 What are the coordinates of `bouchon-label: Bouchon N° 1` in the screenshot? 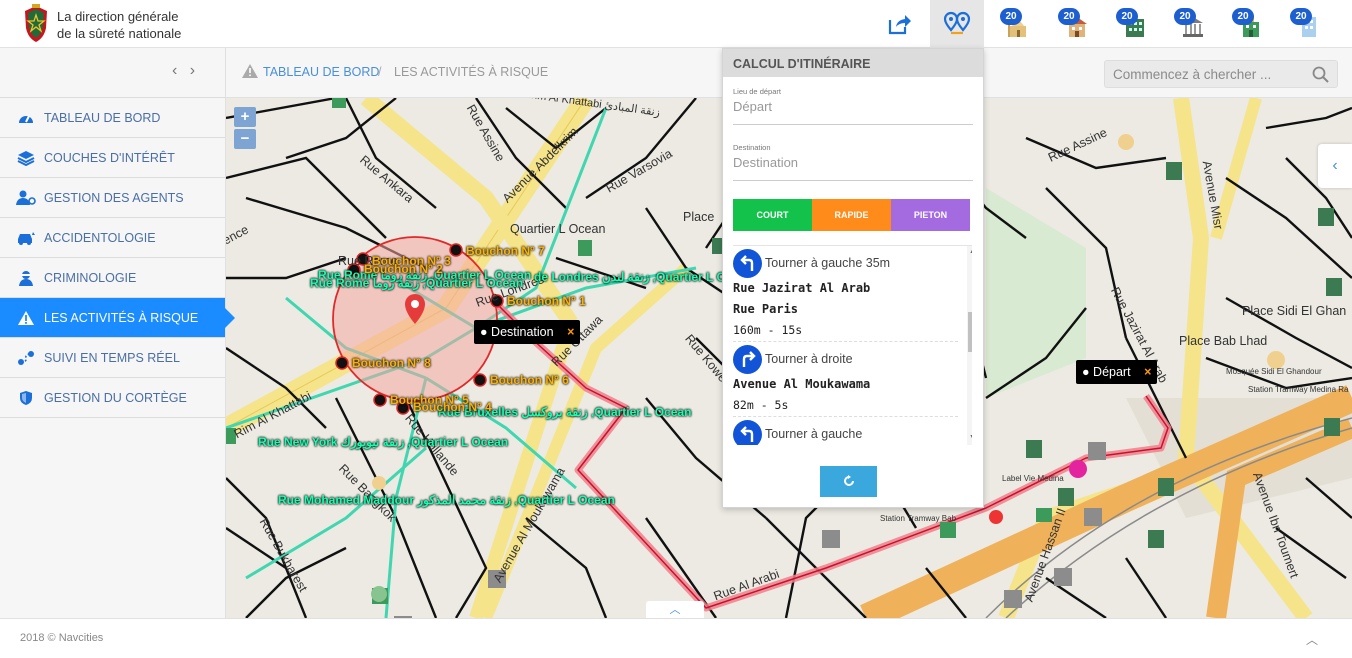 It's located at (546, 301).